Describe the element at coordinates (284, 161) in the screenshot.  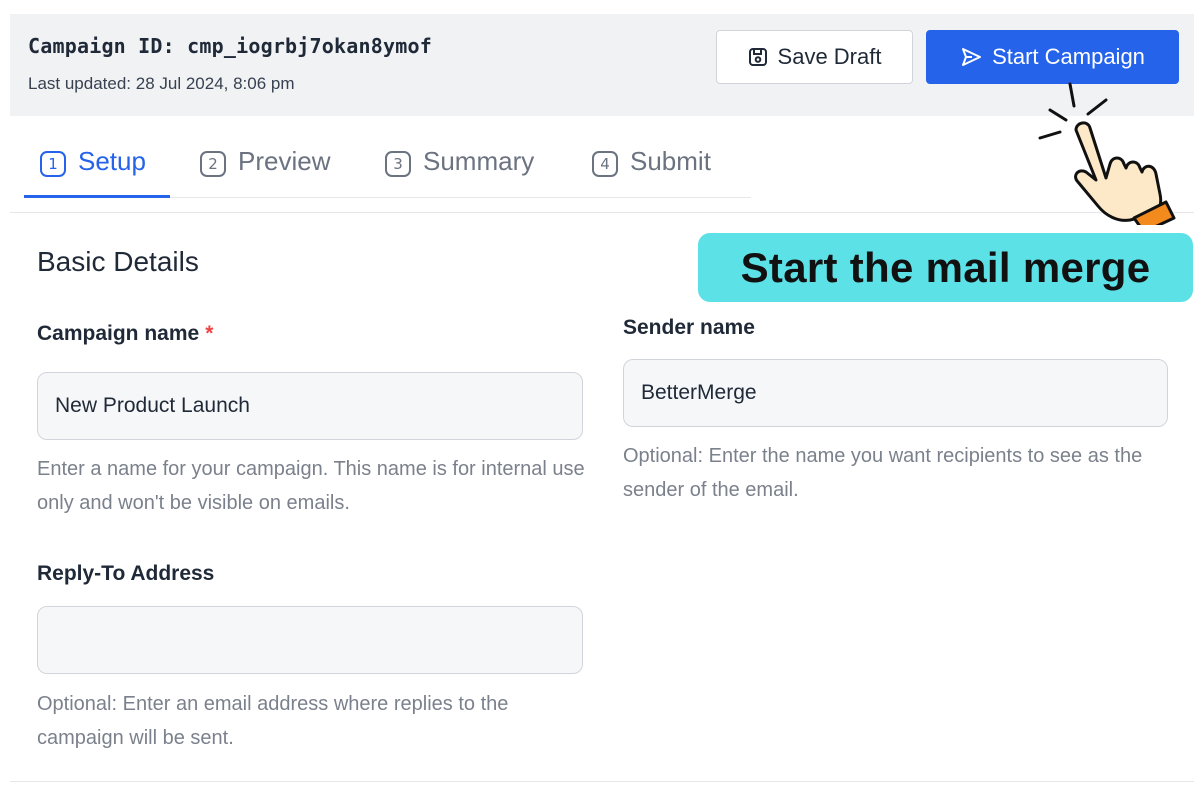
I see `tab-label: Preview` at that location.